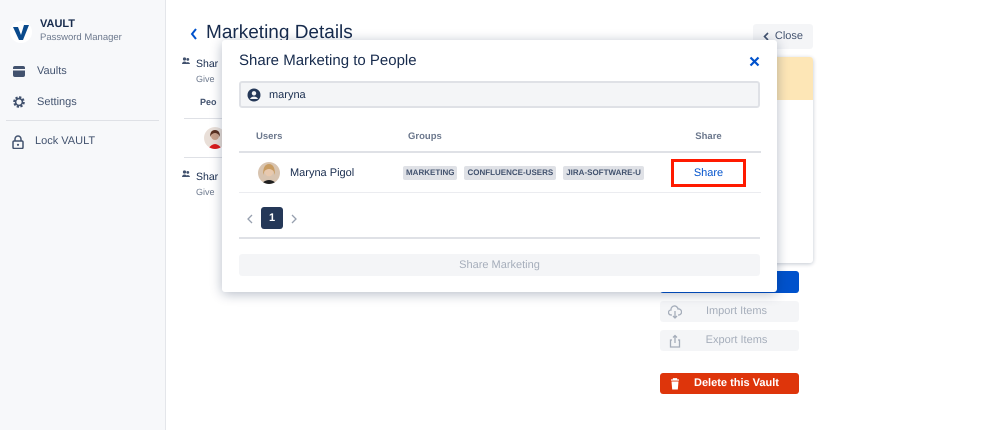 This screenshot has height=430, width=999. Describe the element at coordinates (279, 33) in the screenshot. I see `page-title: Marketing Details` at that location.